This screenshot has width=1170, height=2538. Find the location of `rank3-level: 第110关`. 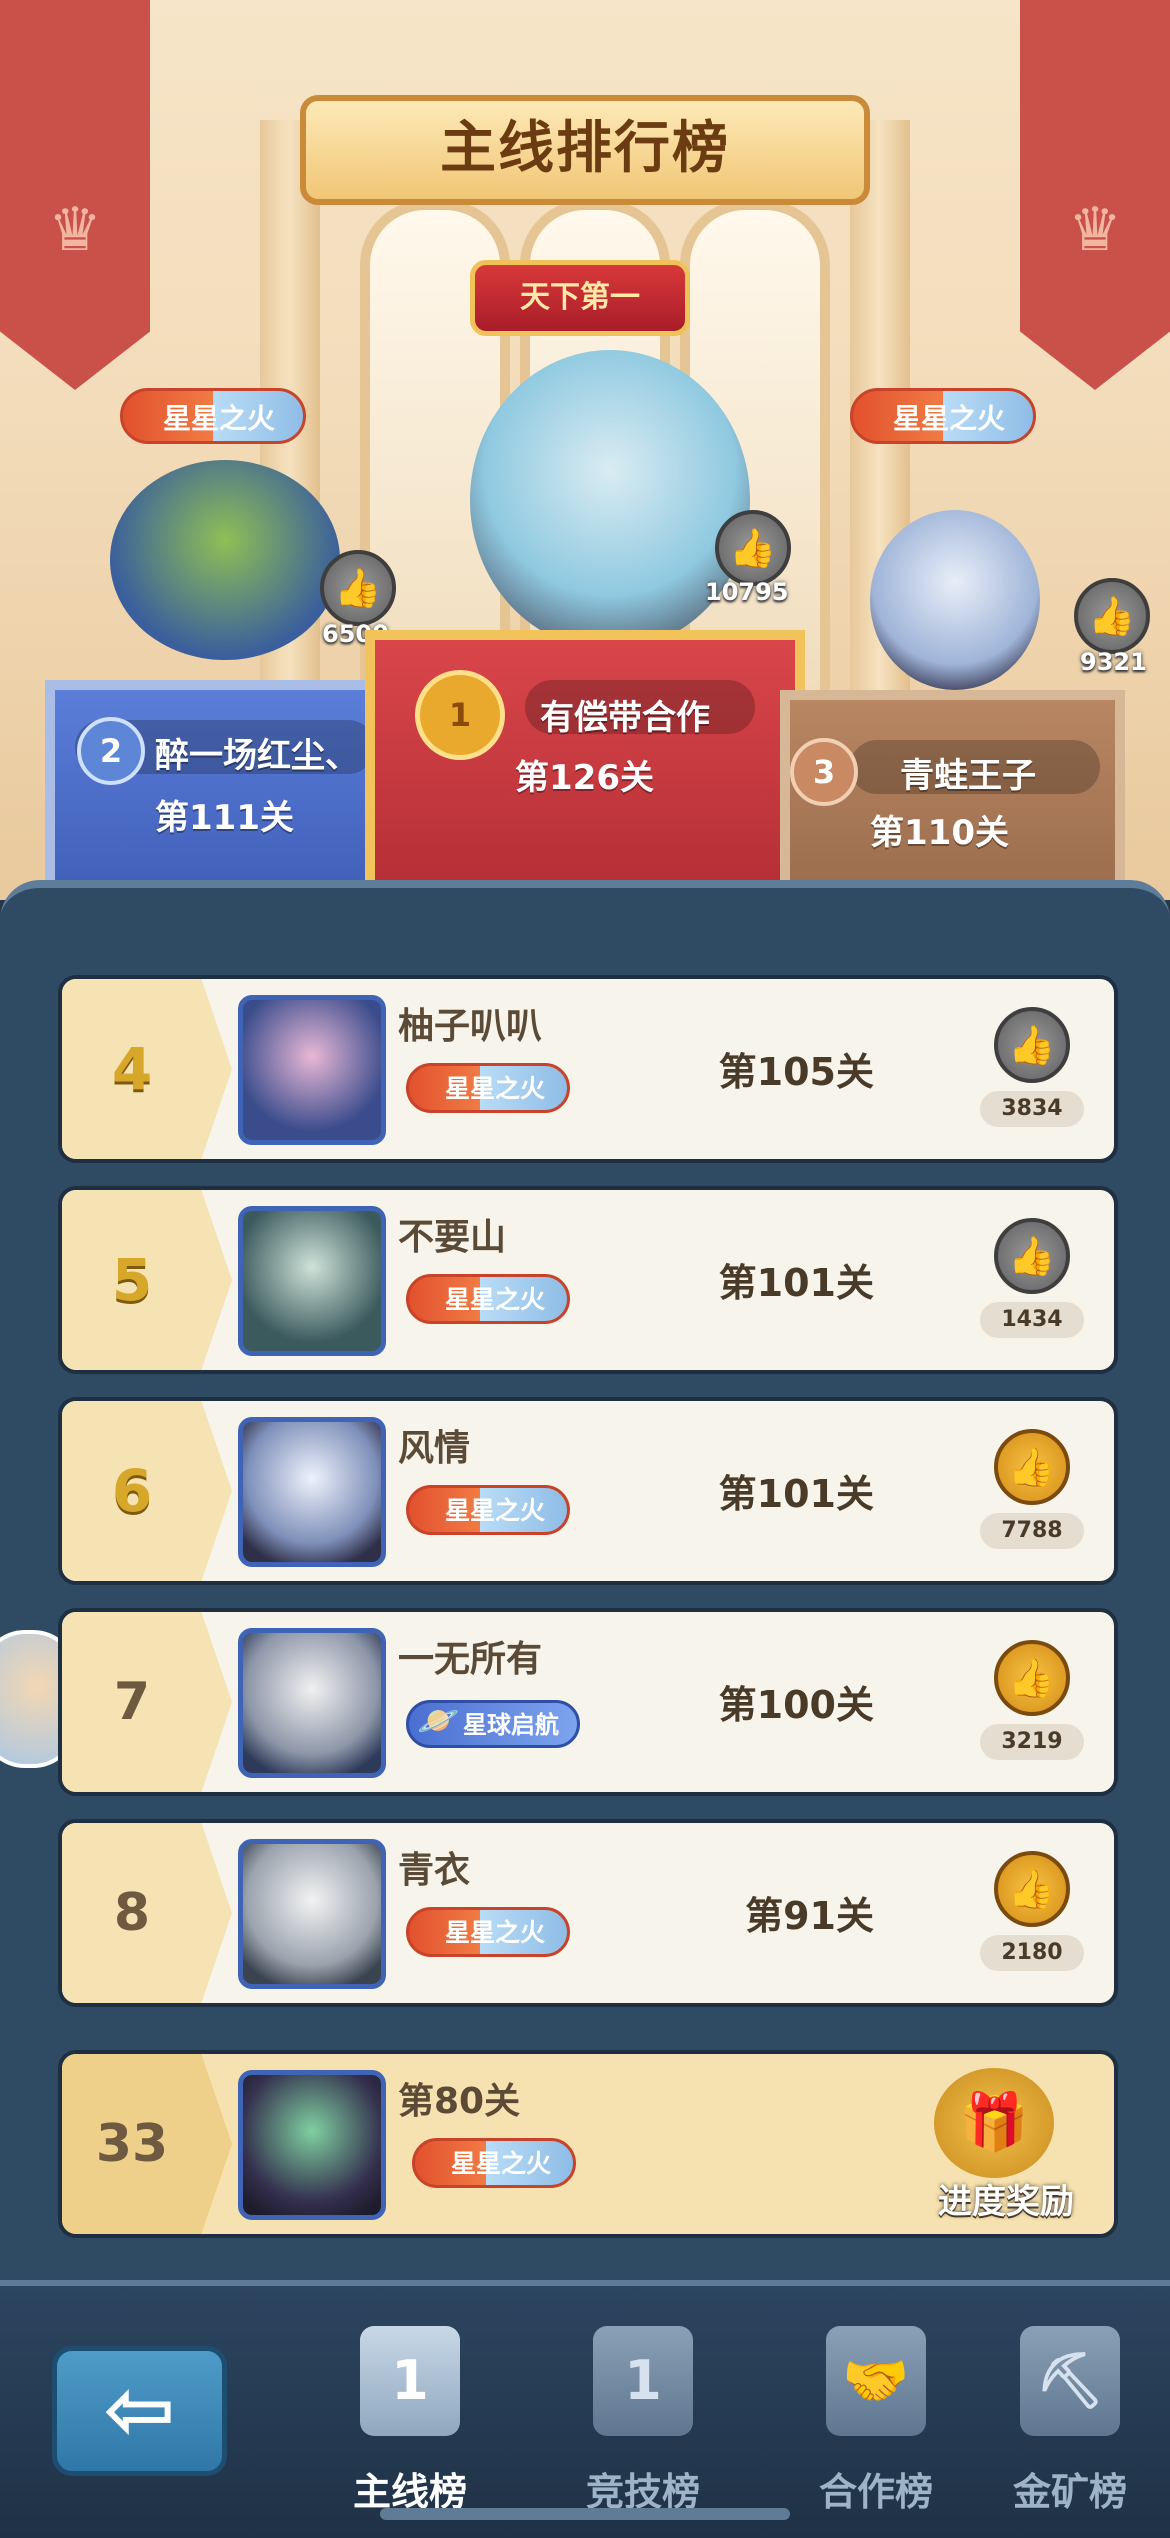

rank3-level: 第110关 is located at coordinates (939, 833).